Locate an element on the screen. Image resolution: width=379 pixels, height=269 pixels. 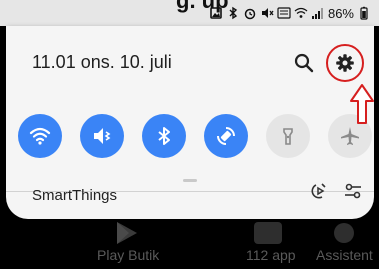
footer-actions is located at coordinates (336, 191).